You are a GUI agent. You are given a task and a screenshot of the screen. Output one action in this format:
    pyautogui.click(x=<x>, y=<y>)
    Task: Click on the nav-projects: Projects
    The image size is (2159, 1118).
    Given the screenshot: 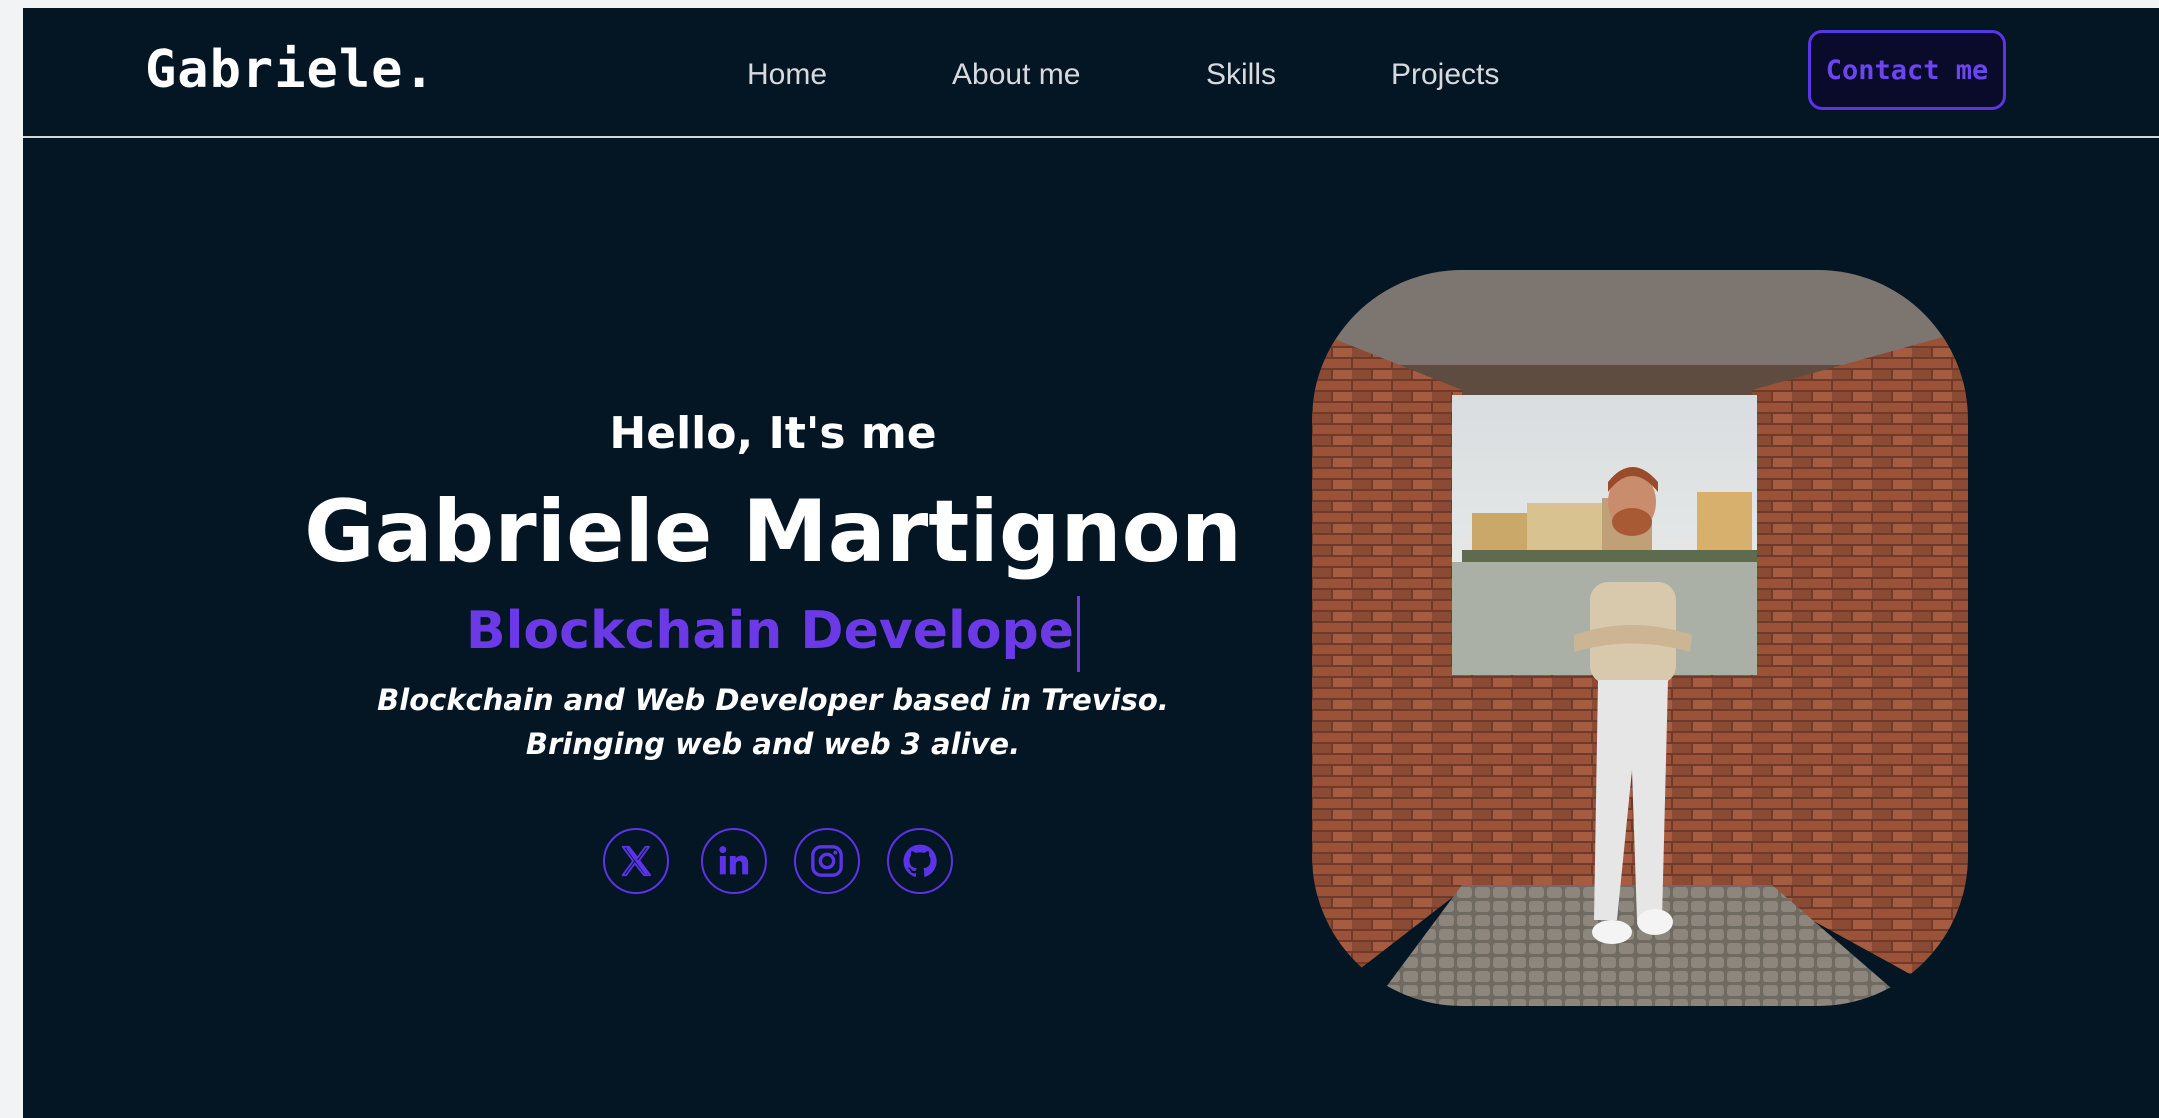 What is the action you would take?
    pyautogui.click(x=1445, y=75)
    